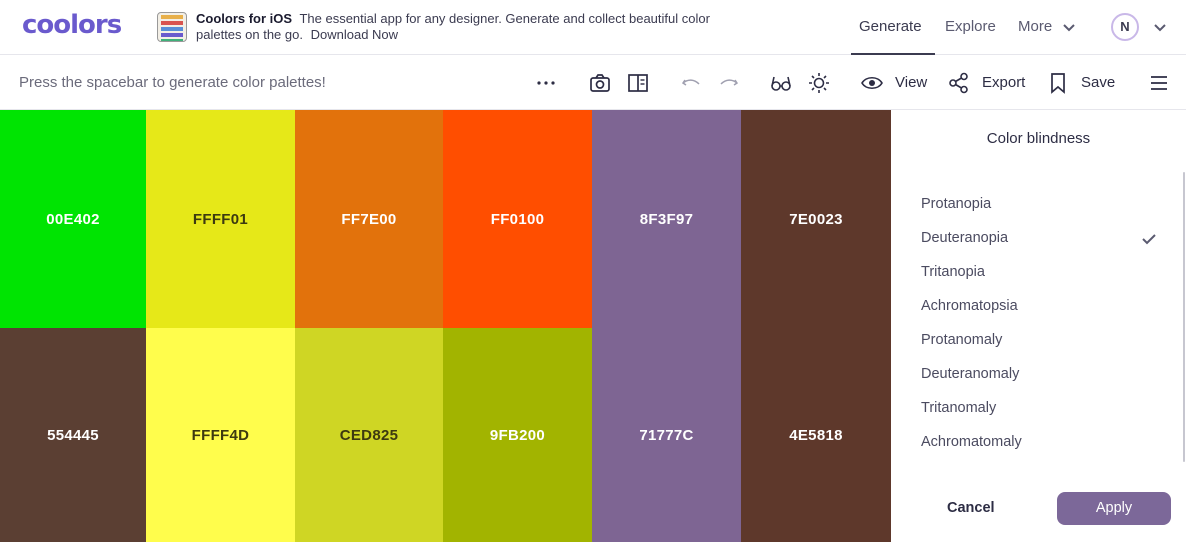 This screenshot has height=542, width=1186. What do you see at coordinates (970, 374) in the screenshot?
I see `option-deuteranomaly: Deuteranomaly` at bounding box center [970, 374].